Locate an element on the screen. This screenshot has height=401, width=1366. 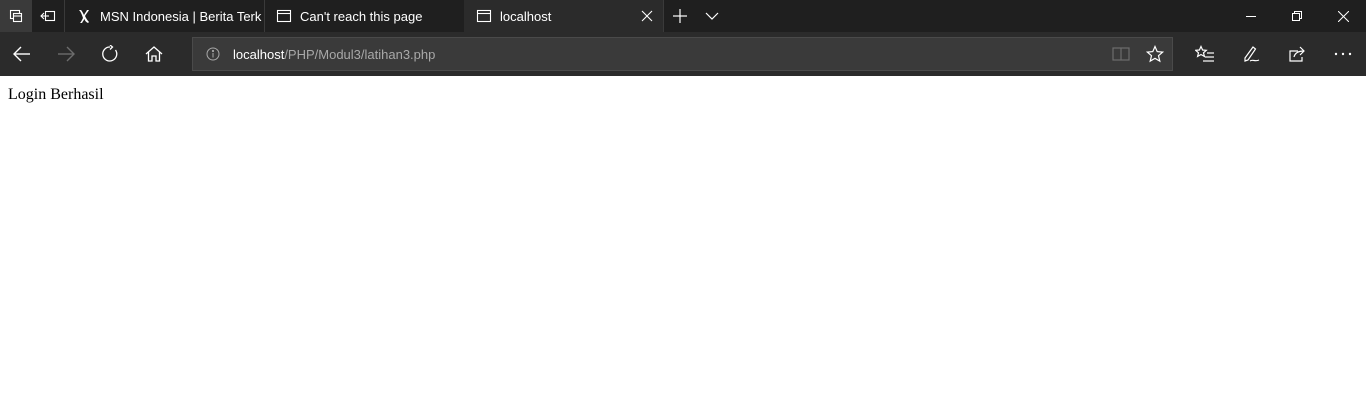
star-icon is located at coordinates (1155, 54).